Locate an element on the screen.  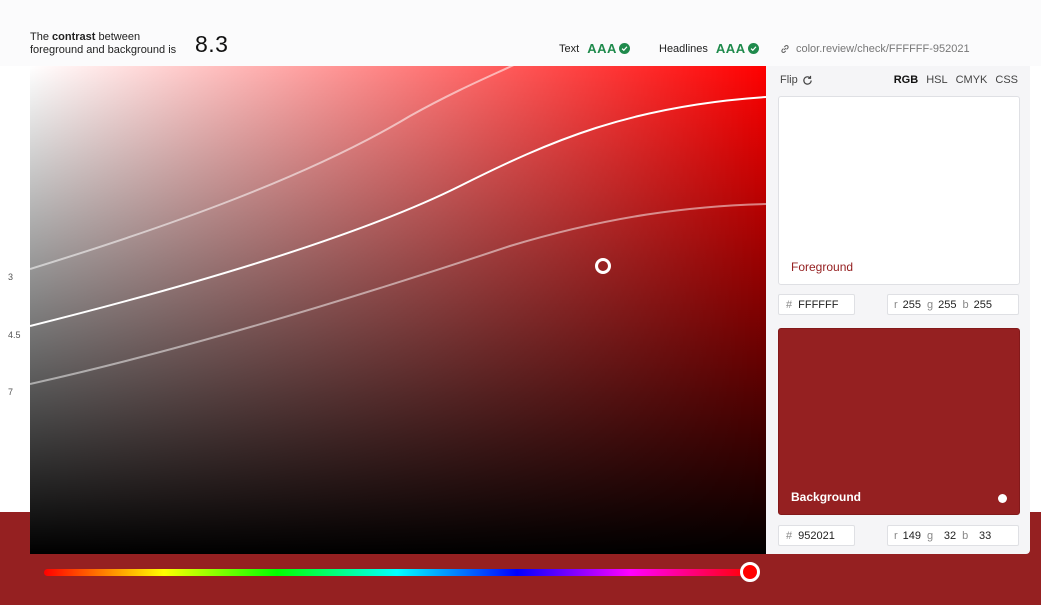
foreground-rgb-input: r 255 g 255 b 255 is located at coordinates (953, 304).